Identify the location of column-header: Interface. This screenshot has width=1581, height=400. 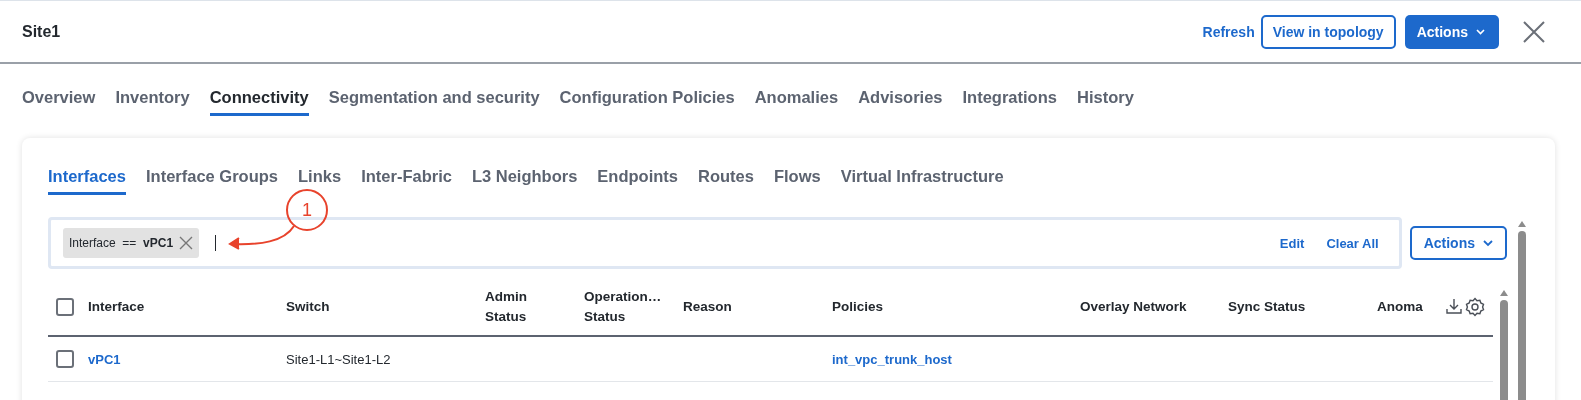
(117, 307).